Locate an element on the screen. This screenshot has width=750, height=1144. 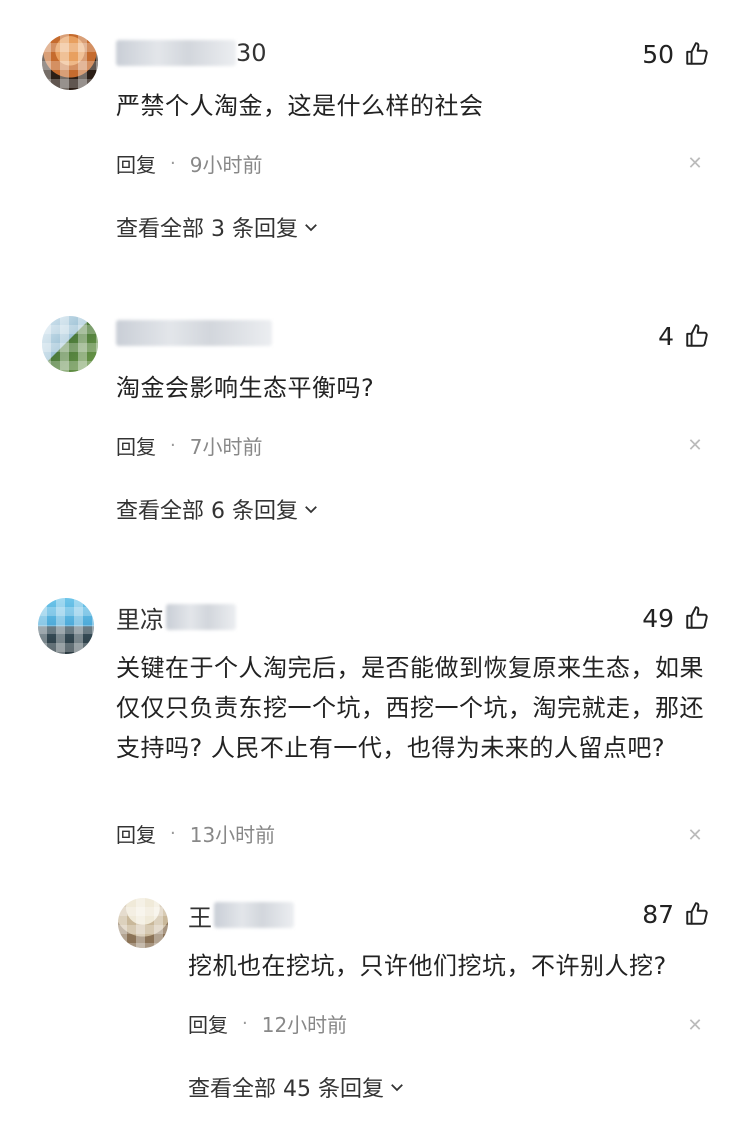
reply-meta: 回复 · 12小时前 is located at coordinates (267, 1023).